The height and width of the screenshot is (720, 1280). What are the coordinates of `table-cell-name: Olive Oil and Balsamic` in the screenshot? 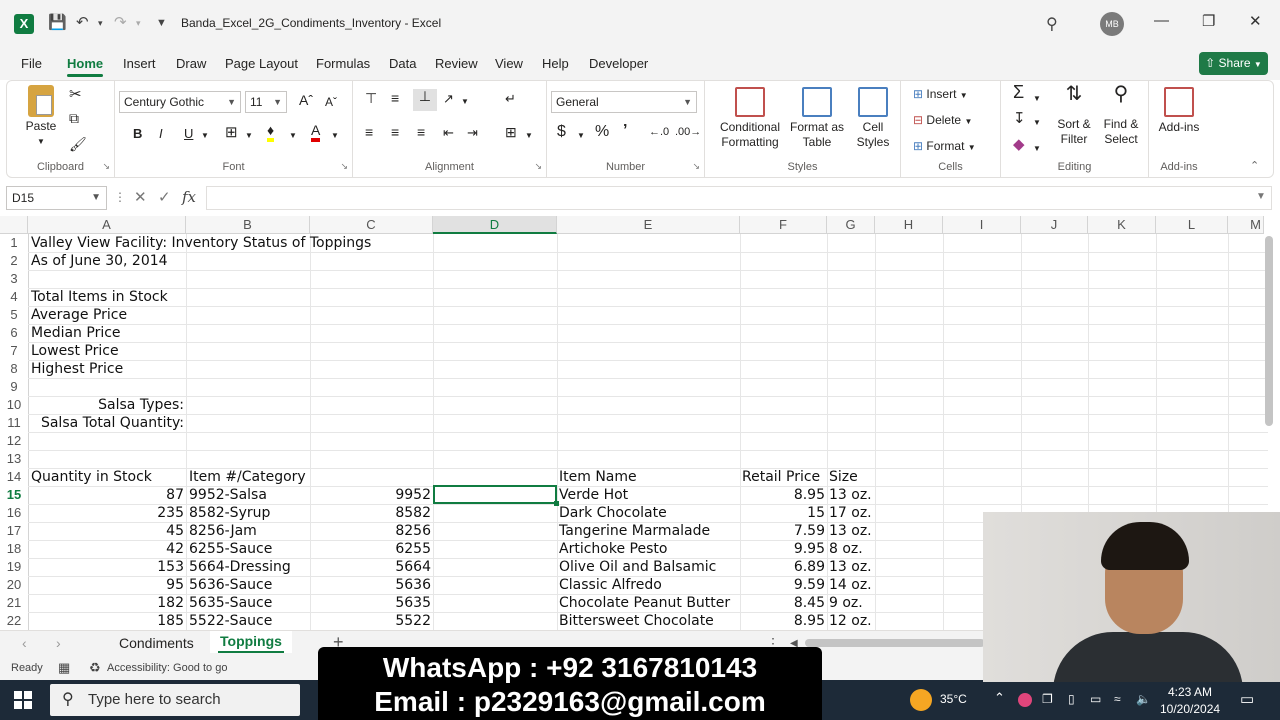 It's located at (637, 567).